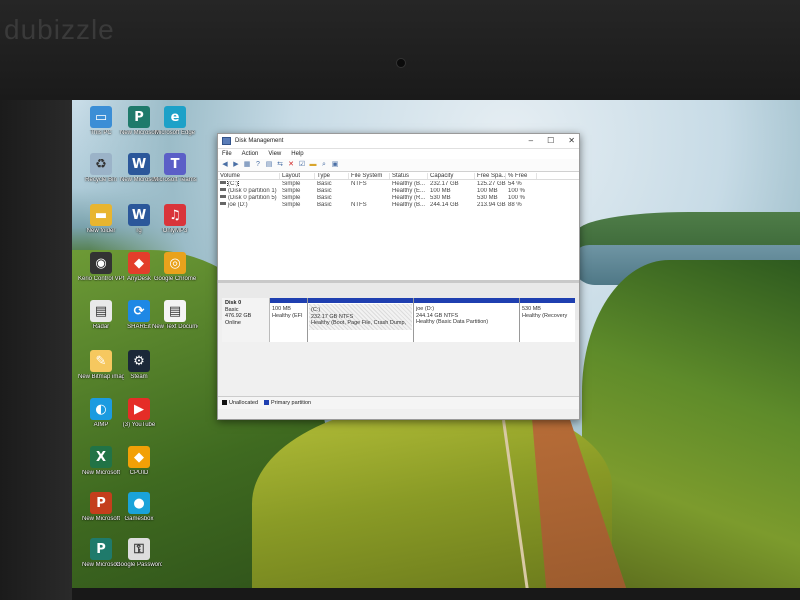  I want to click on desktop-icon: ⚙ Steam, so click(139, 365).